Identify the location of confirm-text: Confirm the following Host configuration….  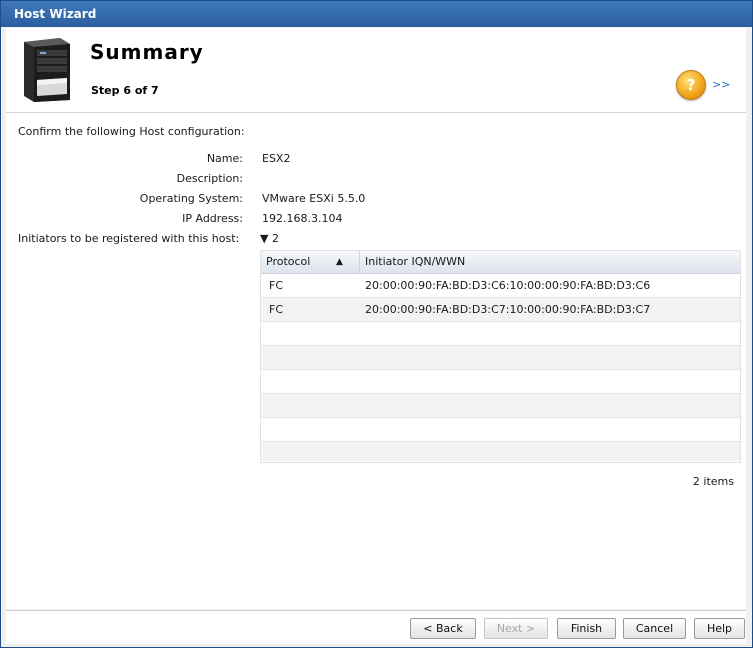
(131, 131).